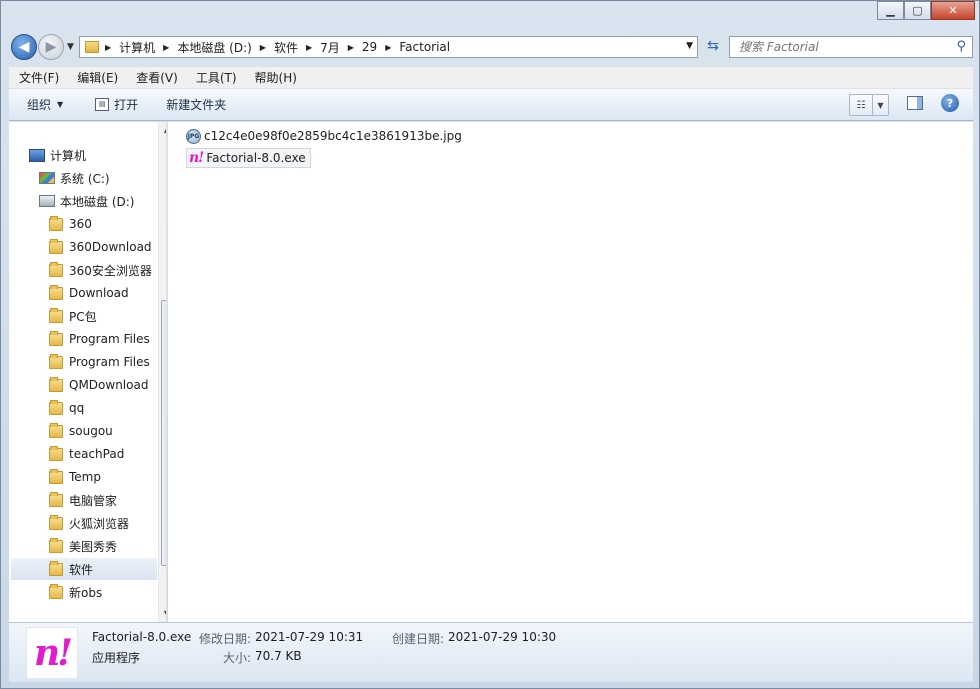 The width and height of the screenshot is (980, 689). I want to click on scroll-down-icon: ▼, so click(162, 614).